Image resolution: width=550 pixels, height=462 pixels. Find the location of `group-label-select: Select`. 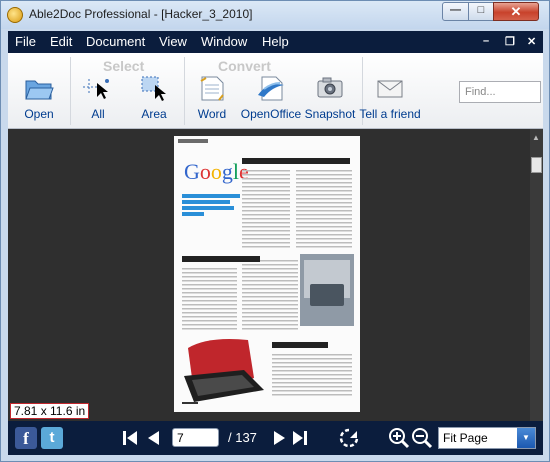

group-label-select: Select is located at coordinates (124, 66).